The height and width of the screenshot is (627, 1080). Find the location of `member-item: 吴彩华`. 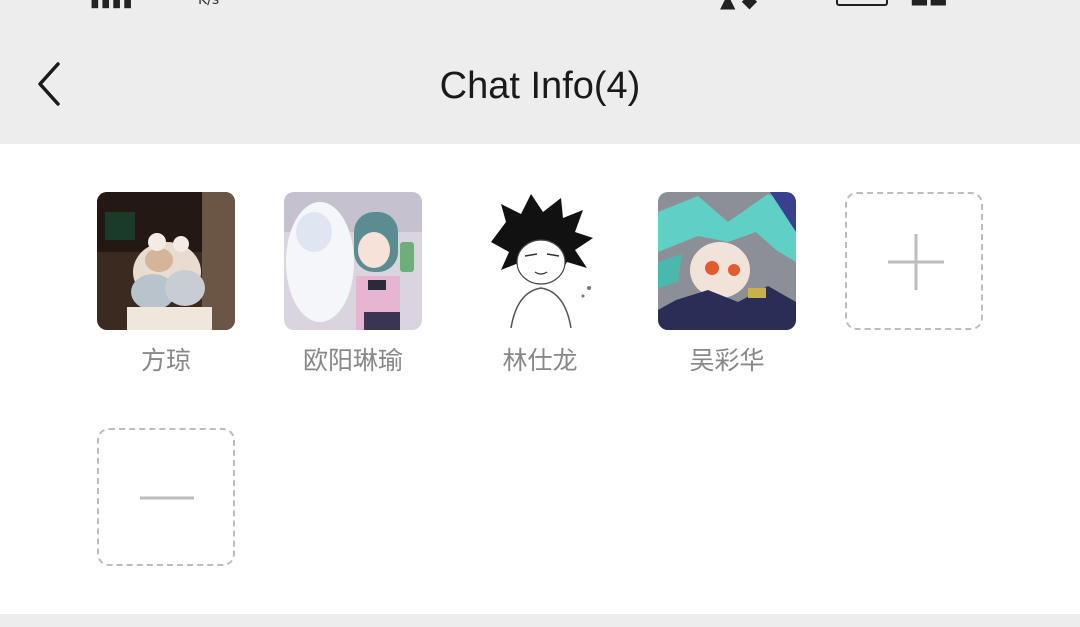

member-item: 吴彩华 is located at coordinates (727, 285).